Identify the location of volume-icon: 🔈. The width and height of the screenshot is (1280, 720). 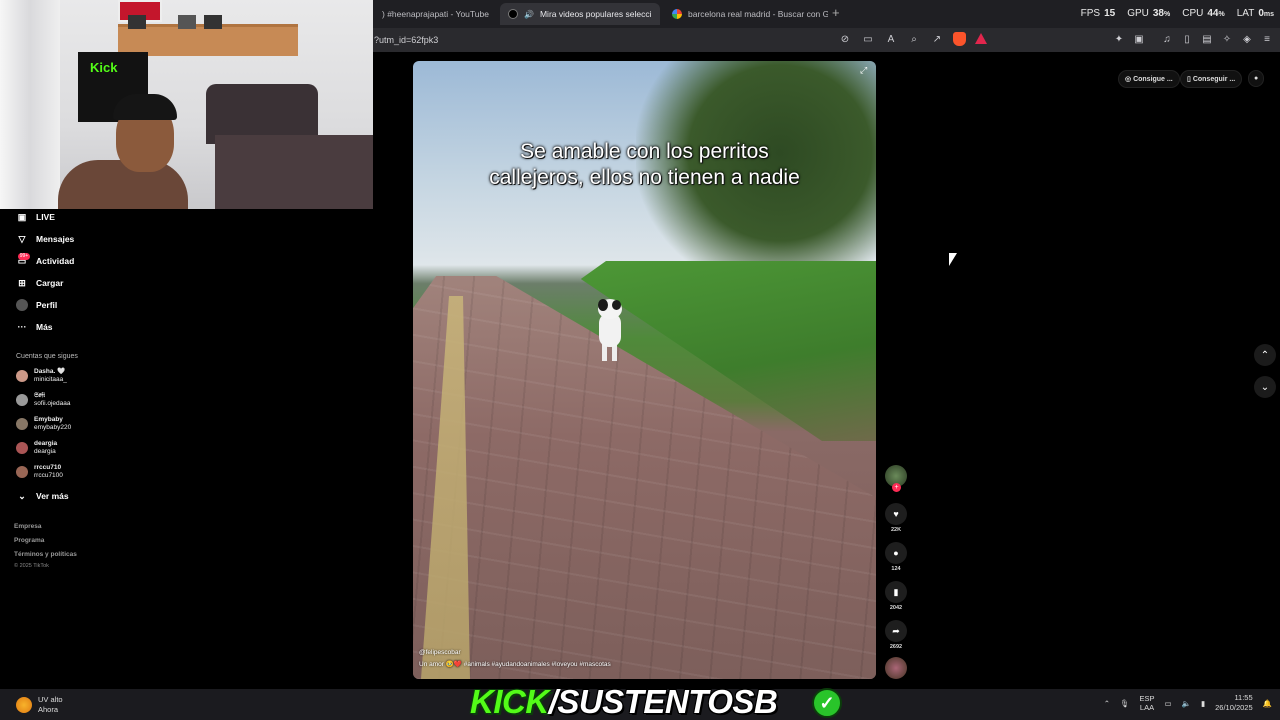
(1186, 703).